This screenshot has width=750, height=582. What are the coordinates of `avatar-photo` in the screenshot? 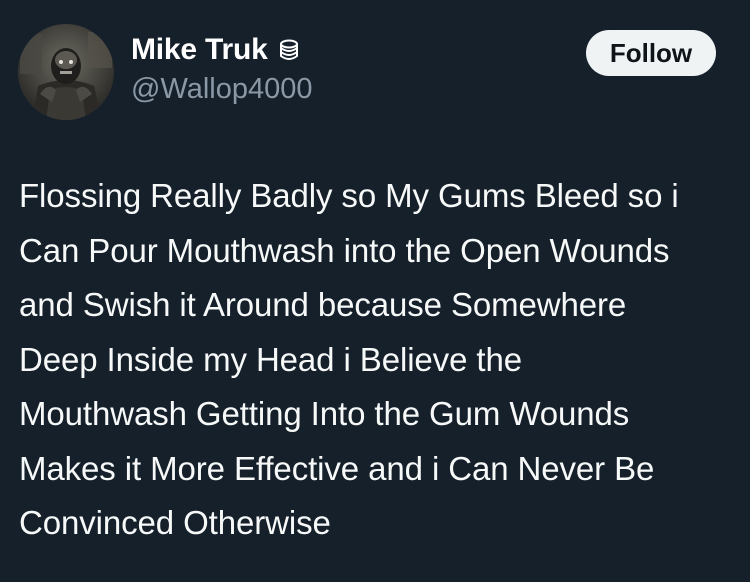 It's located at (66, 72).